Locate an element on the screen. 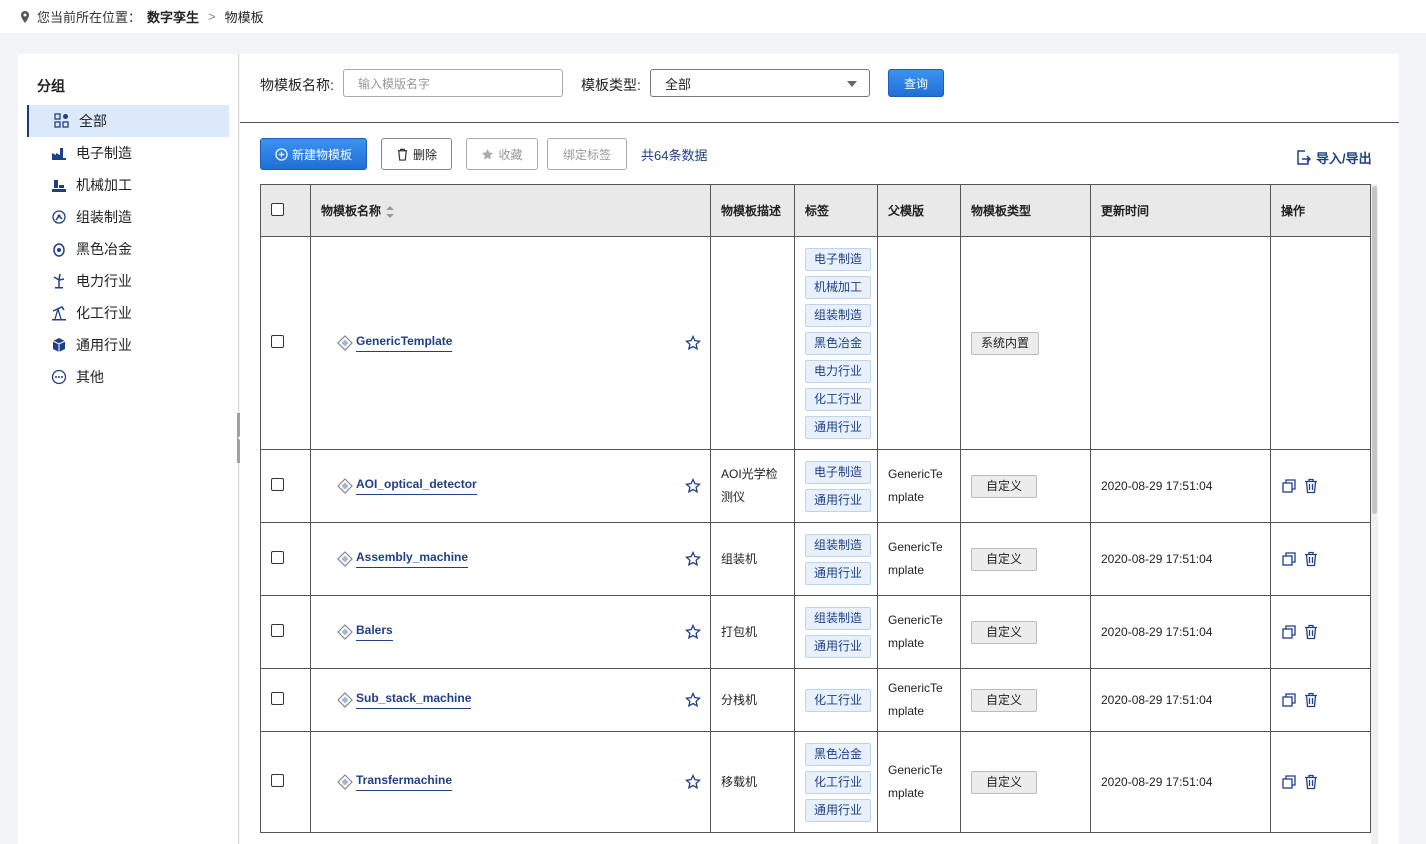 The image size is (1426, 844). template-name-link: GenericTemplate is located at coordinates (404, 343).